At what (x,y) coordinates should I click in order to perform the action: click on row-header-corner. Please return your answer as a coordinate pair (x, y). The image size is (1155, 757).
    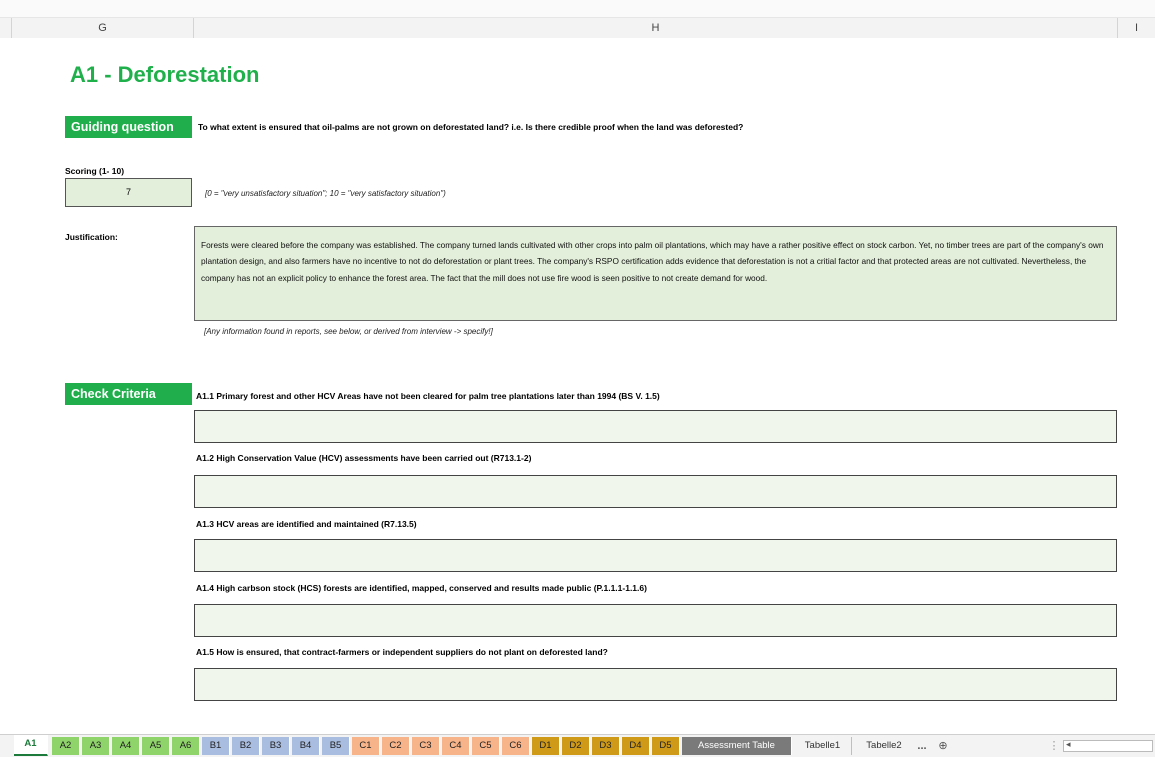
    Looking at the image, I should click on (6, 28).